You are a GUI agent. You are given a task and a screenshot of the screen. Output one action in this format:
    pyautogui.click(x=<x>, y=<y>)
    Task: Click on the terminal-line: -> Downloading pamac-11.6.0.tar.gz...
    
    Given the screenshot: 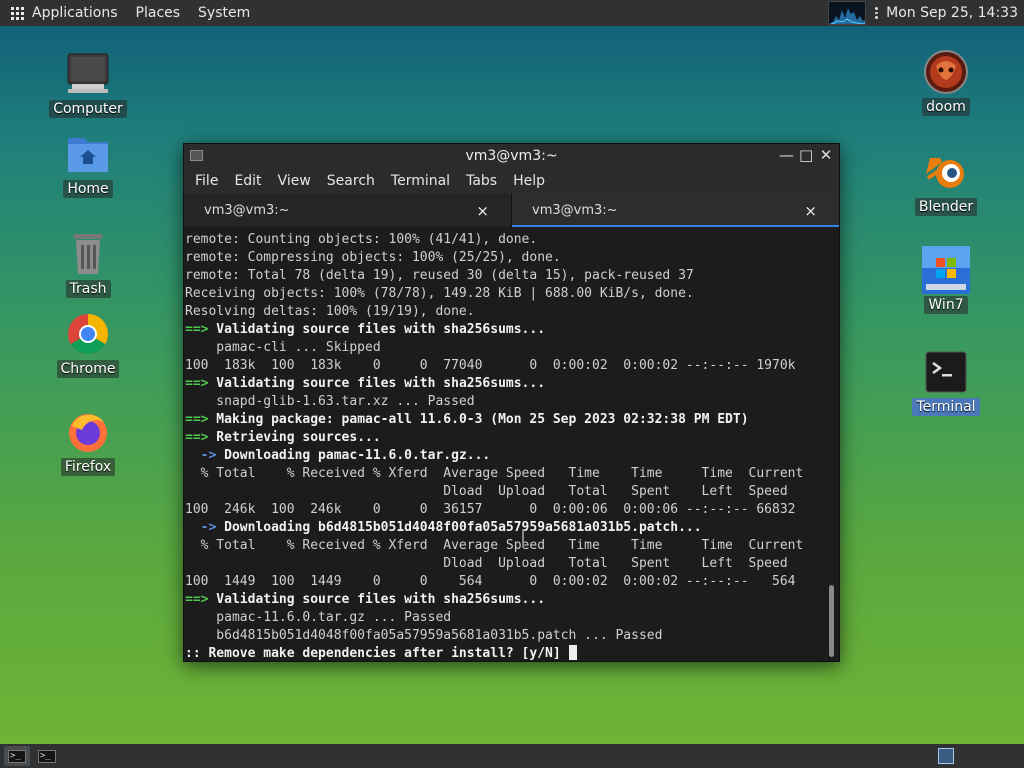 What is the action you would take?
    pyautogui.click(x=505, y=456)
    